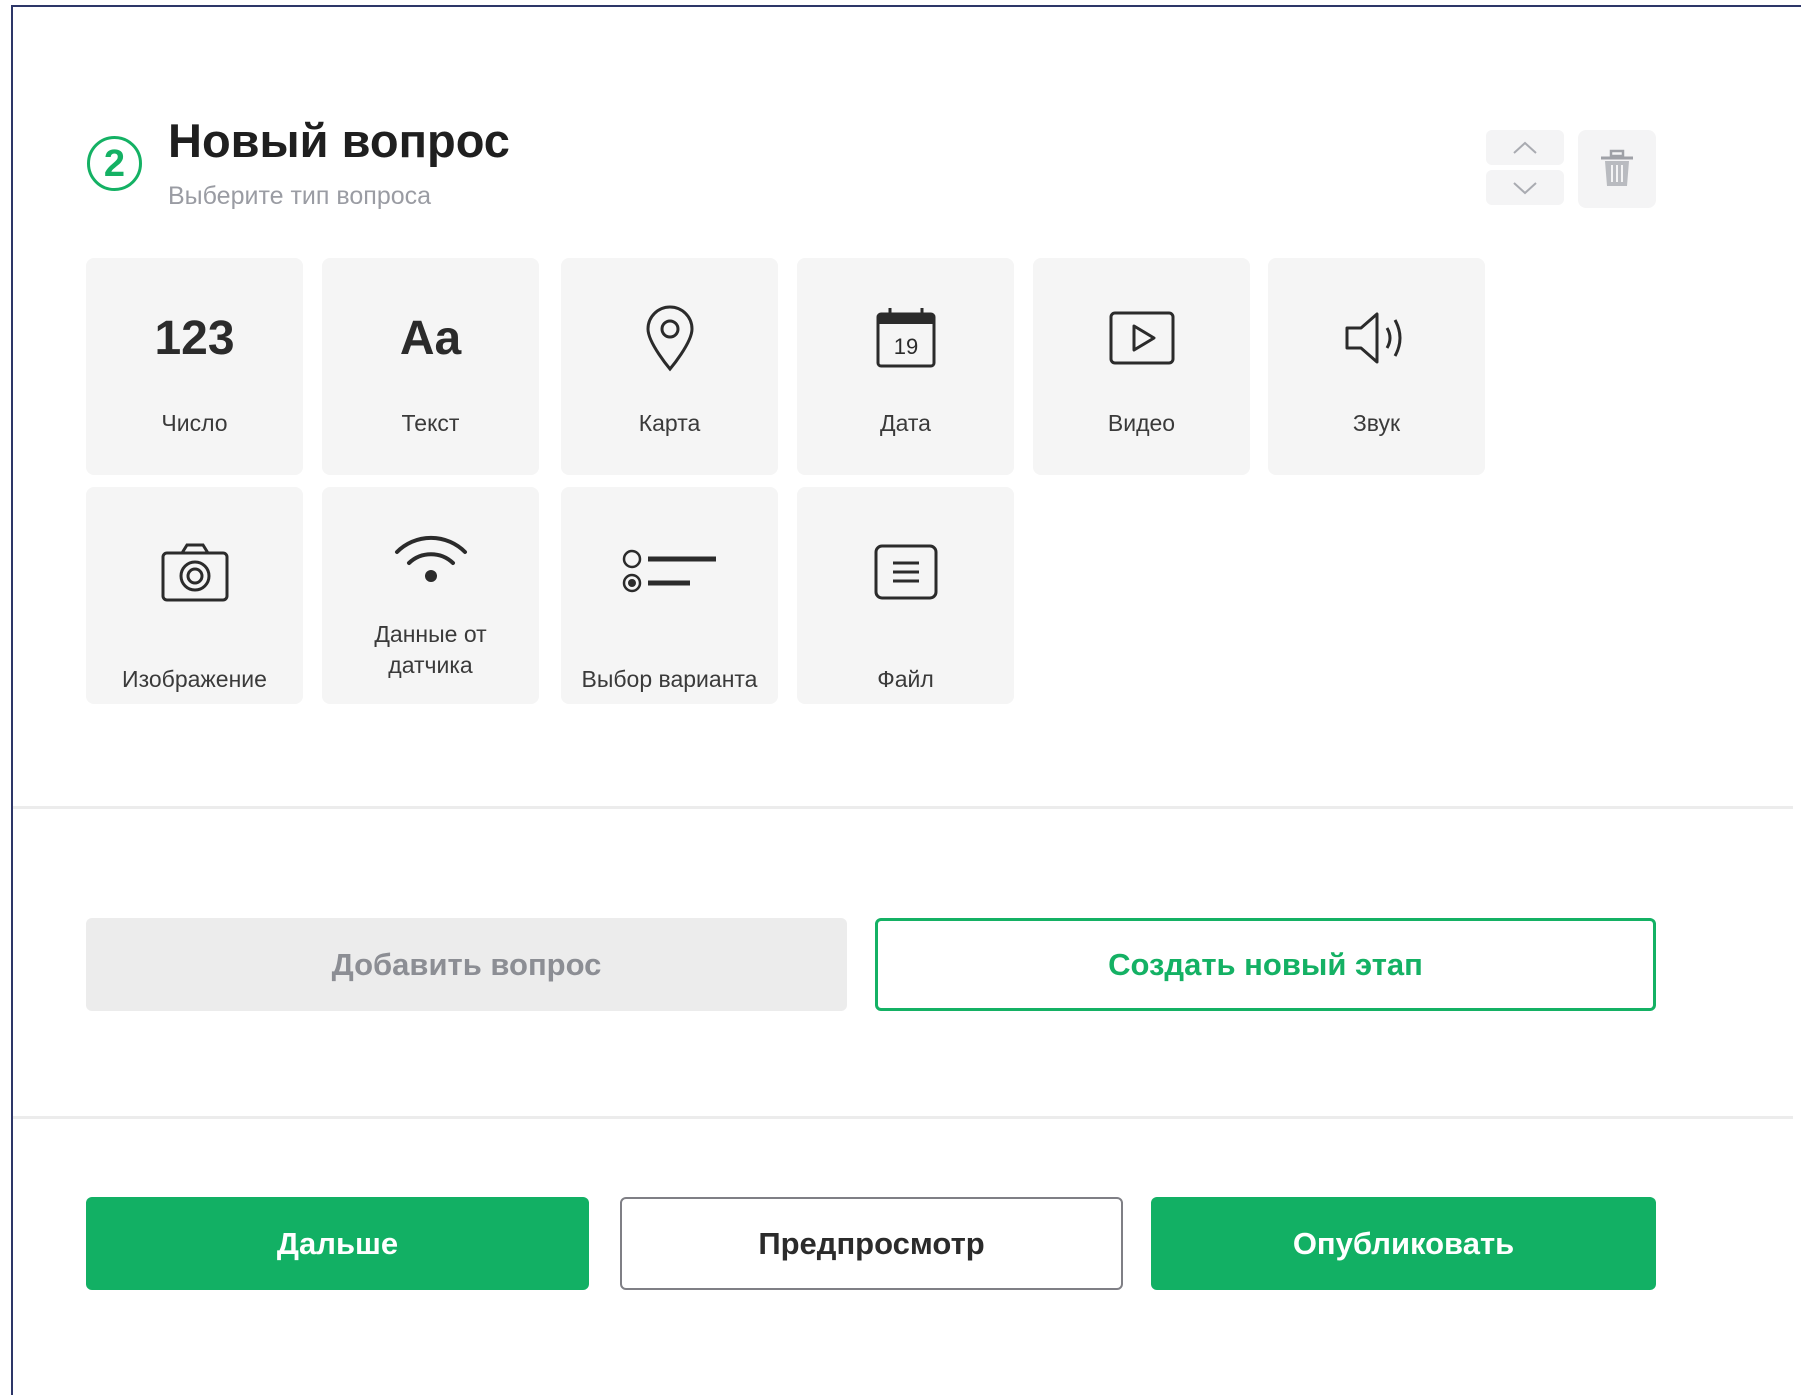 The width and height of the screenshot is (1806, 1395). What do you see at coordinates (194, 572) in the screenshot?
I see `camera-icon` at bounding box center [194, 572].